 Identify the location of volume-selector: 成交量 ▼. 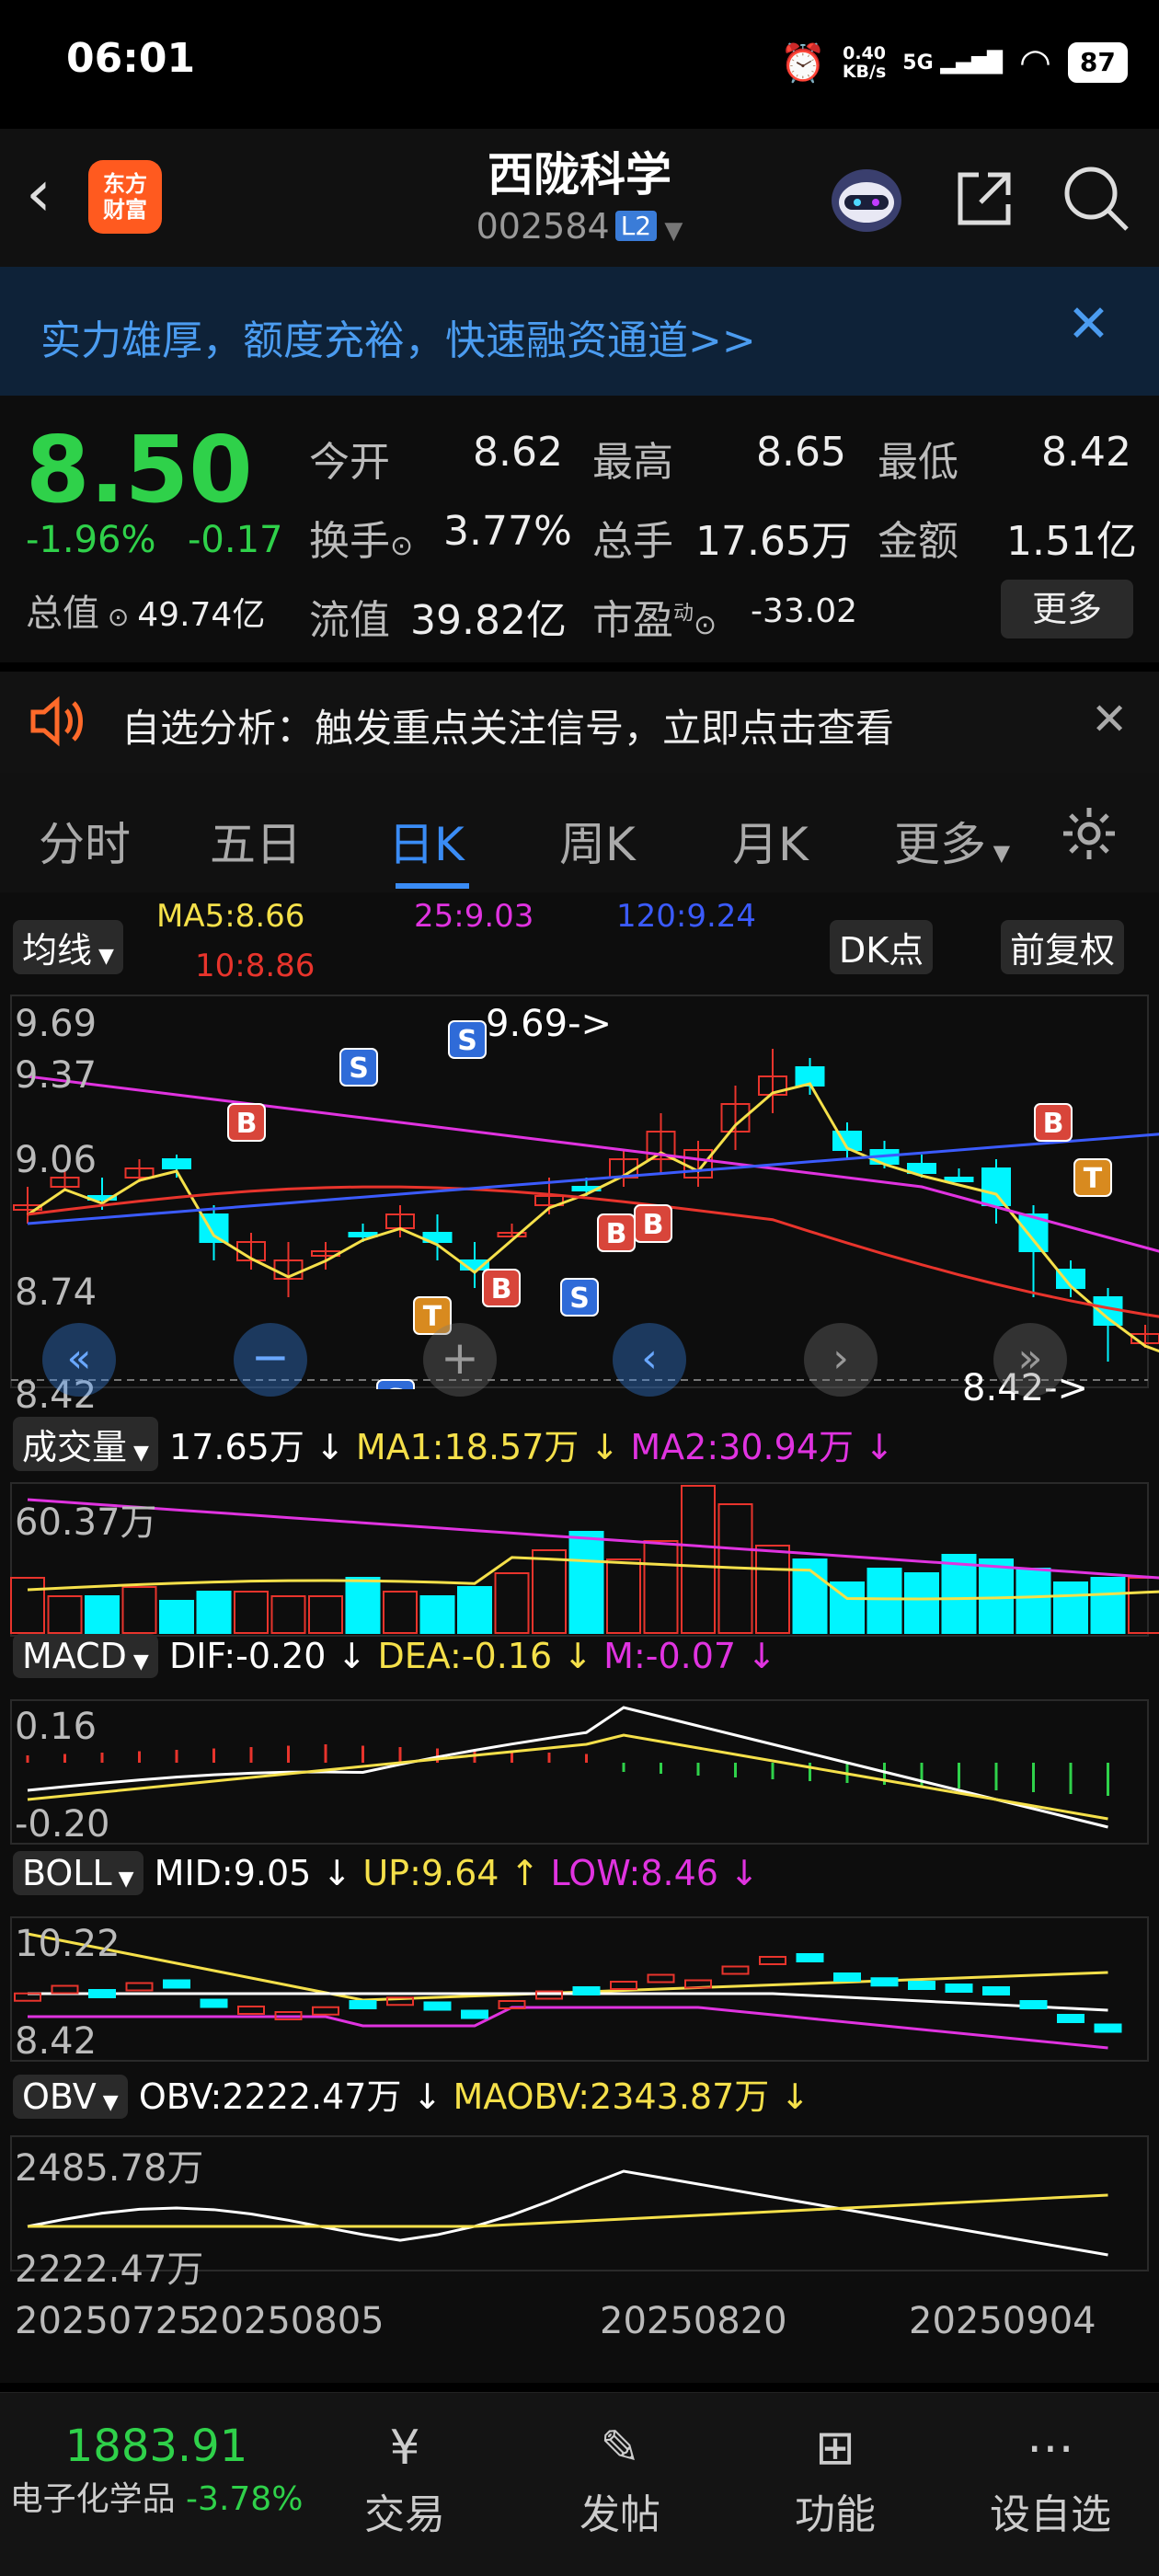
(85, 1444).